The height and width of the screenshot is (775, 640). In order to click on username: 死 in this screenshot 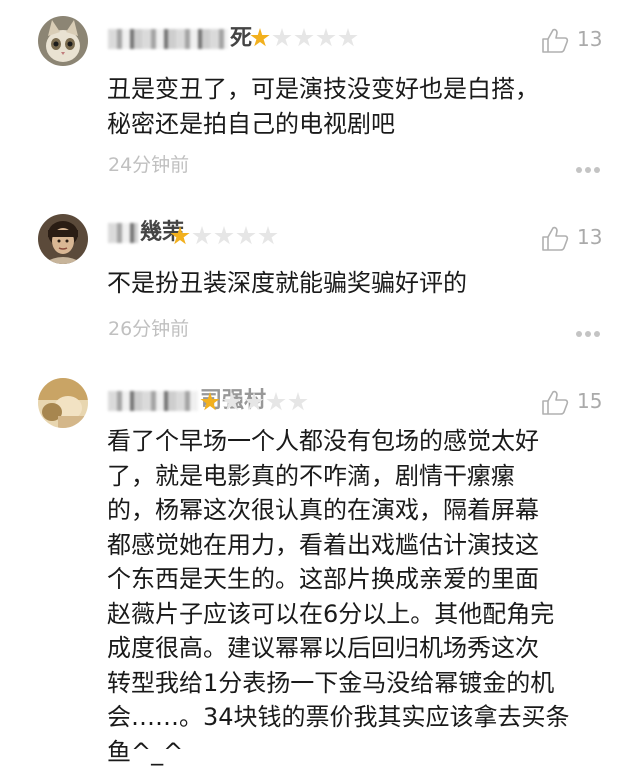, I will do `click(180, 39)`.